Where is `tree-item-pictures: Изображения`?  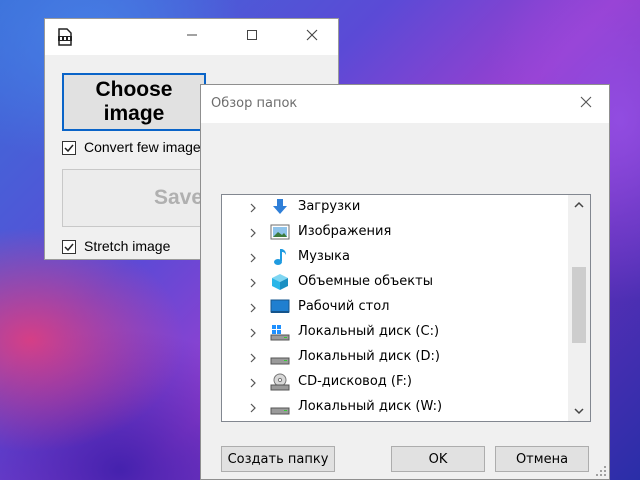
tree-item-pictures: Изображения is located at coordinates (395, 232).